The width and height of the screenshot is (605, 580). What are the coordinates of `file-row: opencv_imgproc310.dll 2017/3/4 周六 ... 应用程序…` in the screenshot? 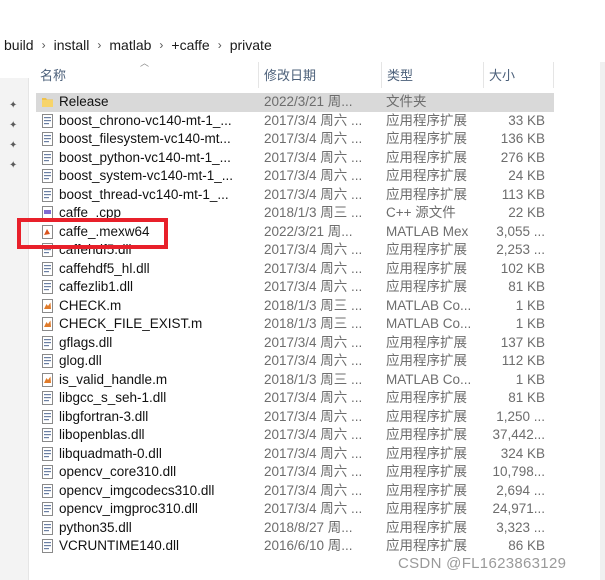 It's located at (295, 509).